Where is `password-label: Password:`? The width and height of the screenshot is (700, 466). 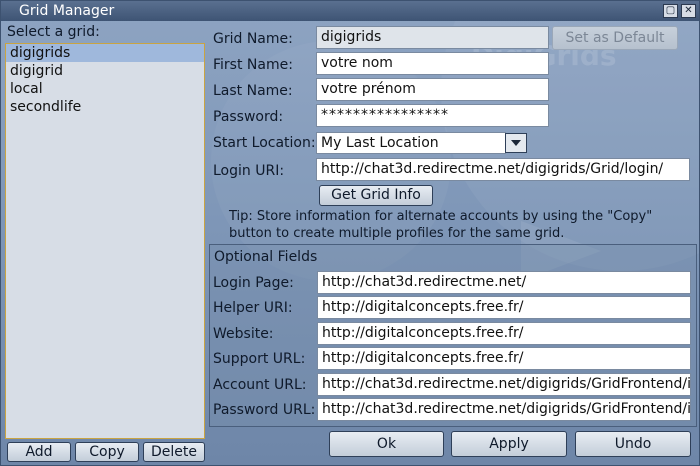 password-label: Password: is located at coordinates (248, 117).